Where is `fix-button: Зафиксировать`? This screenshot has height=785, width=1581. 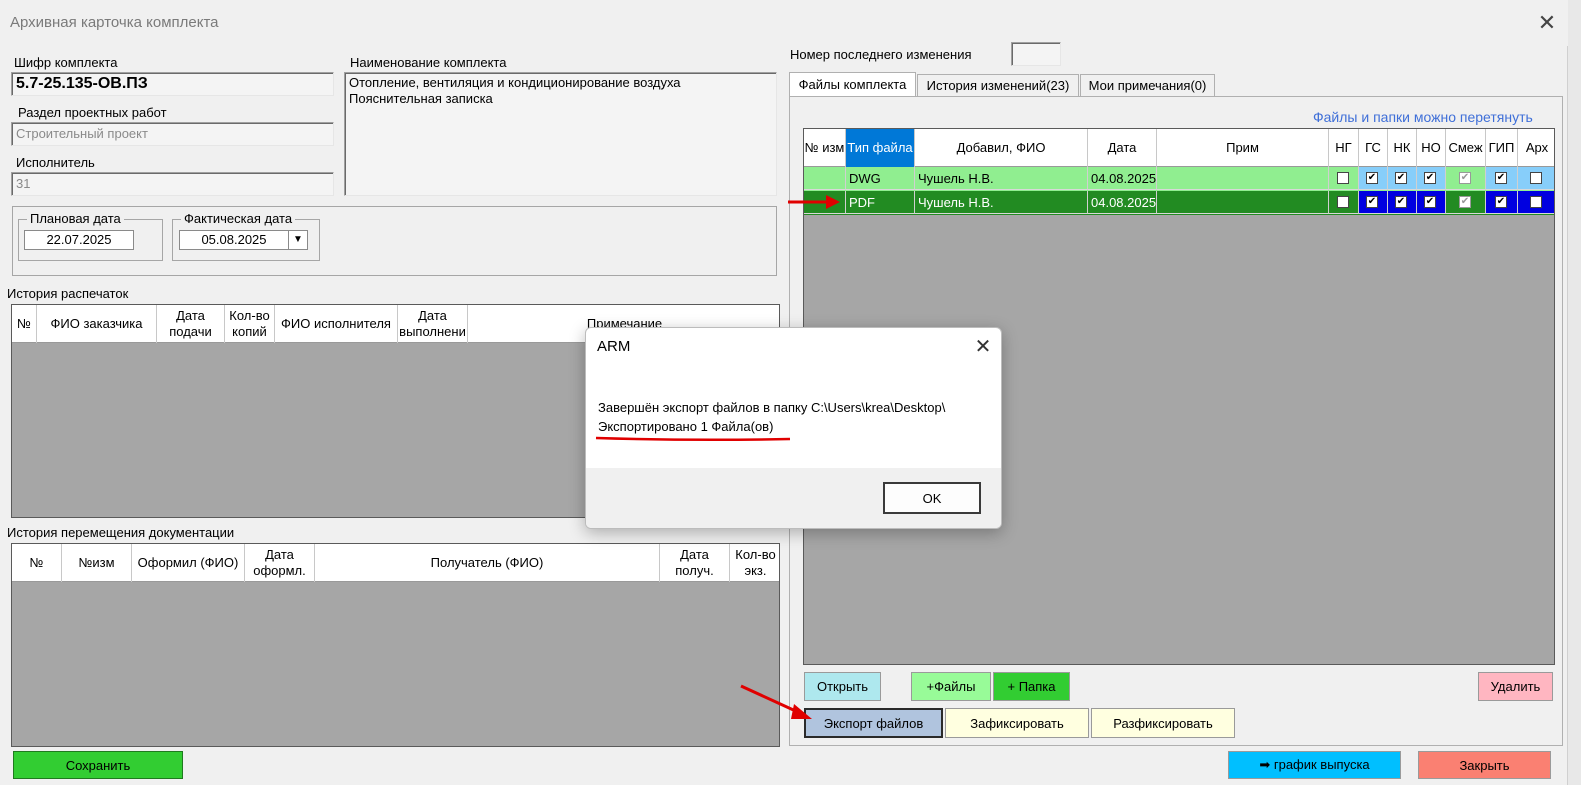
fix-button: Зафиксировать is located at coordinates (1017, 723).